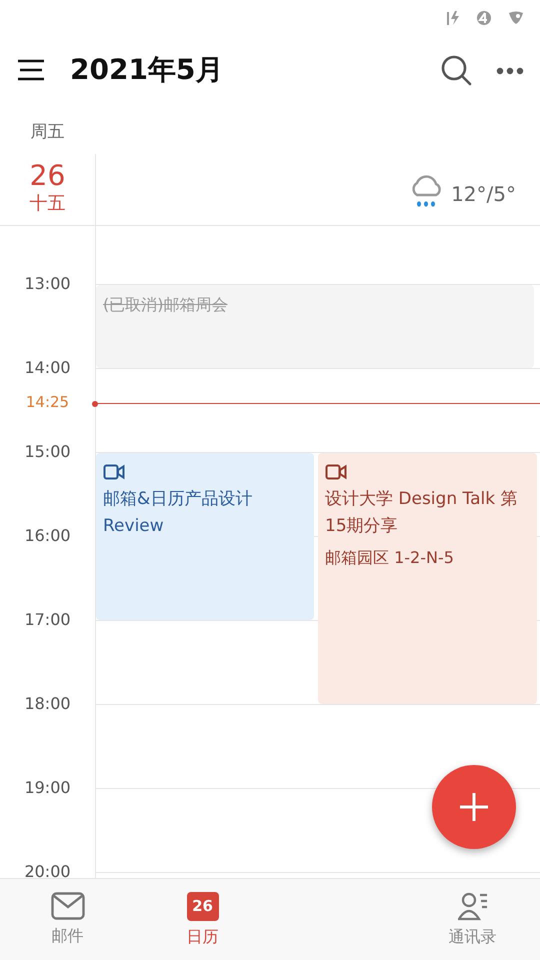 The height and width of the screenshot is (960, 540). I want to click on tab-button: 26 日历, so click(202, 920).